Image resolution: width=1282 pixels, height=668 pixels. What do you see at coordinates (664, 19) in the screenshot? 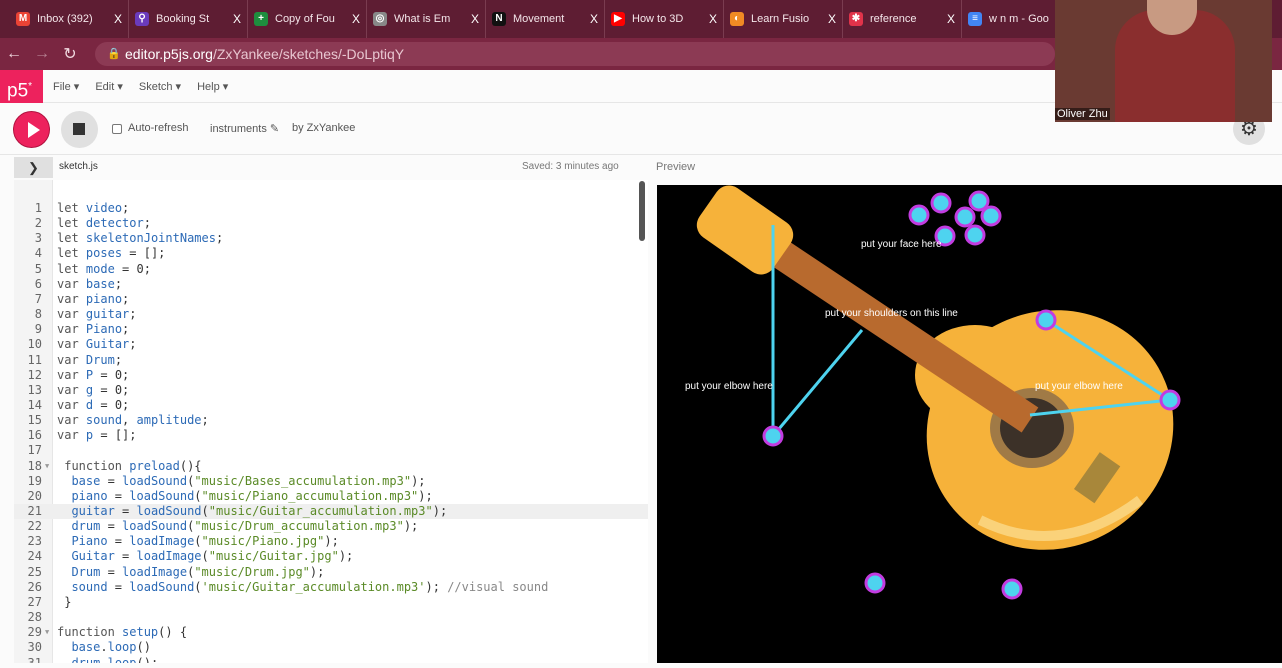
I see `browser-tab: ▶ How to 3D X` at bounding box center [664, 19].